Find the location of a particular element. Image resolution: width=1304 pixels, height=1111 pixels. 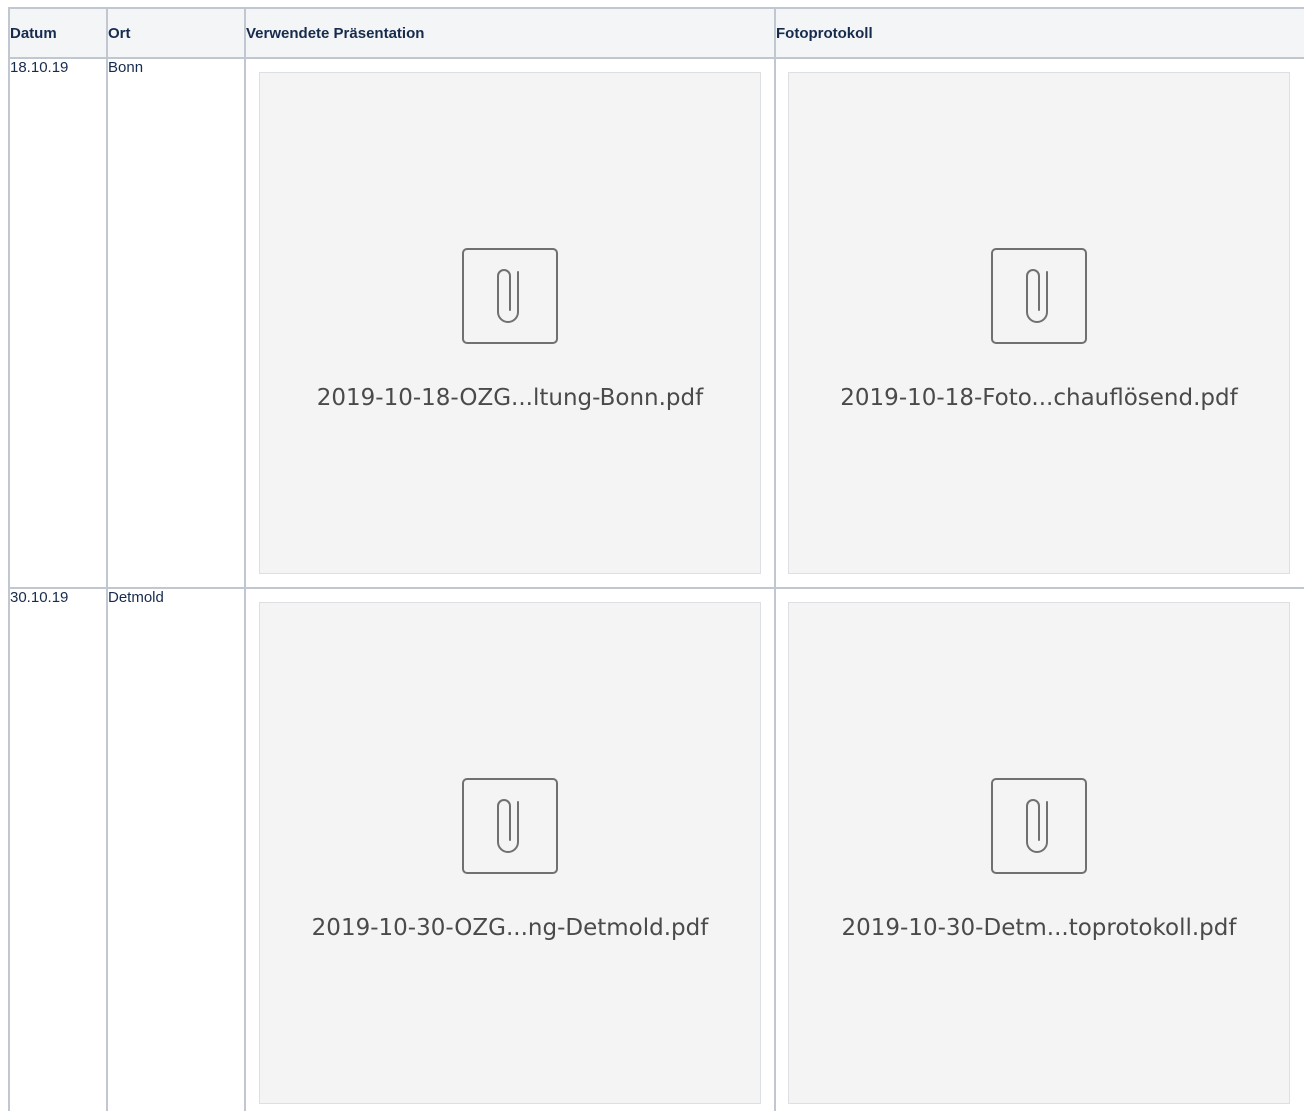

header-datum: Datum is located at coordinates (58, 33).